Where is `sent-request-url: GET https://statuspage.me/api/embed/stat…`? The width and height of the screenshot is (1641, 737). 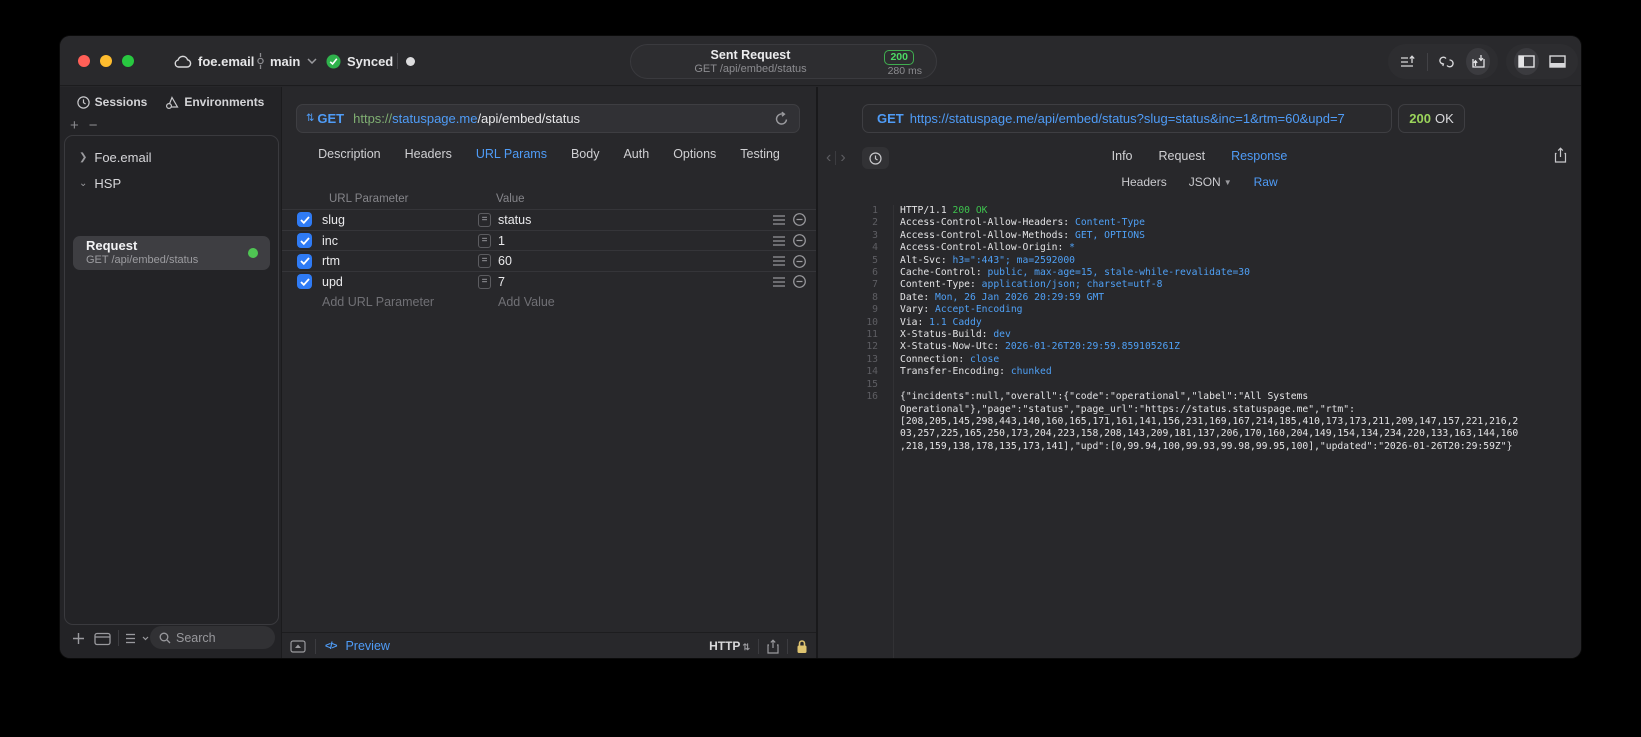
sent-request-url: GET https://statuspage.me/api/embed/stat… is located at coordinates (1127, 118).